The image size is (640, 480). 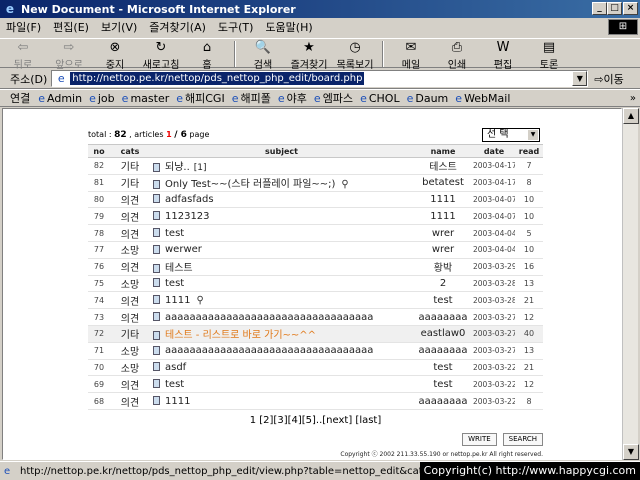 I want to click on search-board-button: SEARCH, so click(x=522, y=439).